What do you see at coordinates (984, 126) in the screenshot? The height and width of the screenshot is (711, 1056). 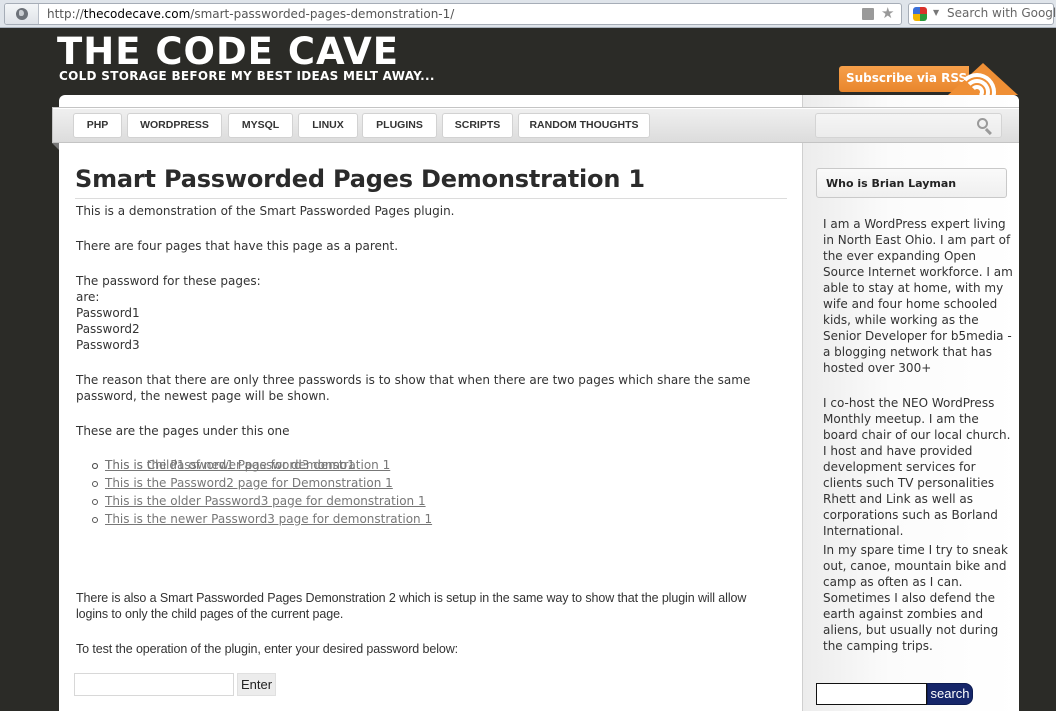 I see `search-icon` at bounding box center [984, 126].